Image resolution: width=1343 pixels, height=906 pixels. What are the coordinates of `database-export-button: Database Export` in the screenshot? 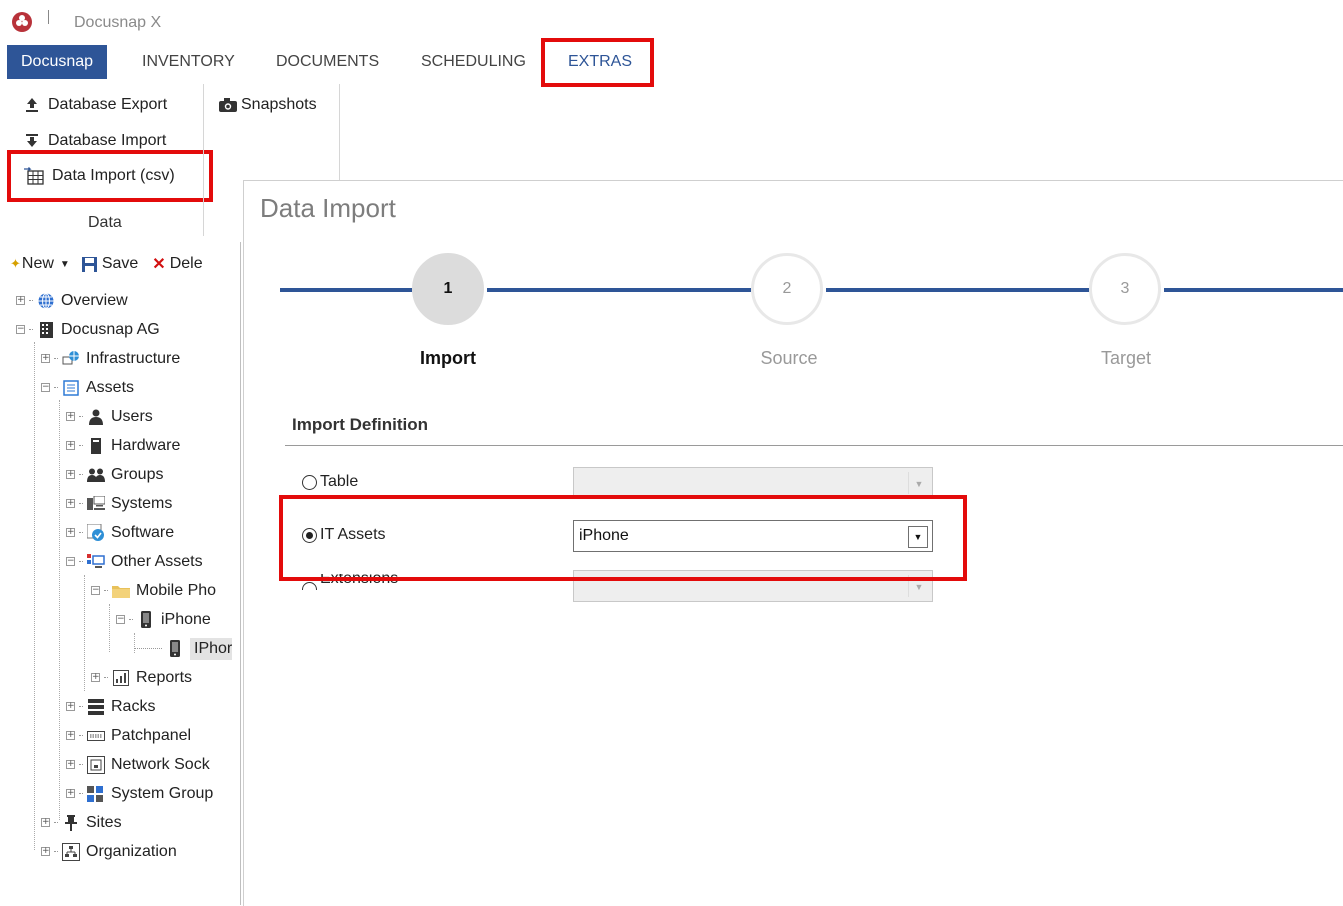 It's located at (95, 105).